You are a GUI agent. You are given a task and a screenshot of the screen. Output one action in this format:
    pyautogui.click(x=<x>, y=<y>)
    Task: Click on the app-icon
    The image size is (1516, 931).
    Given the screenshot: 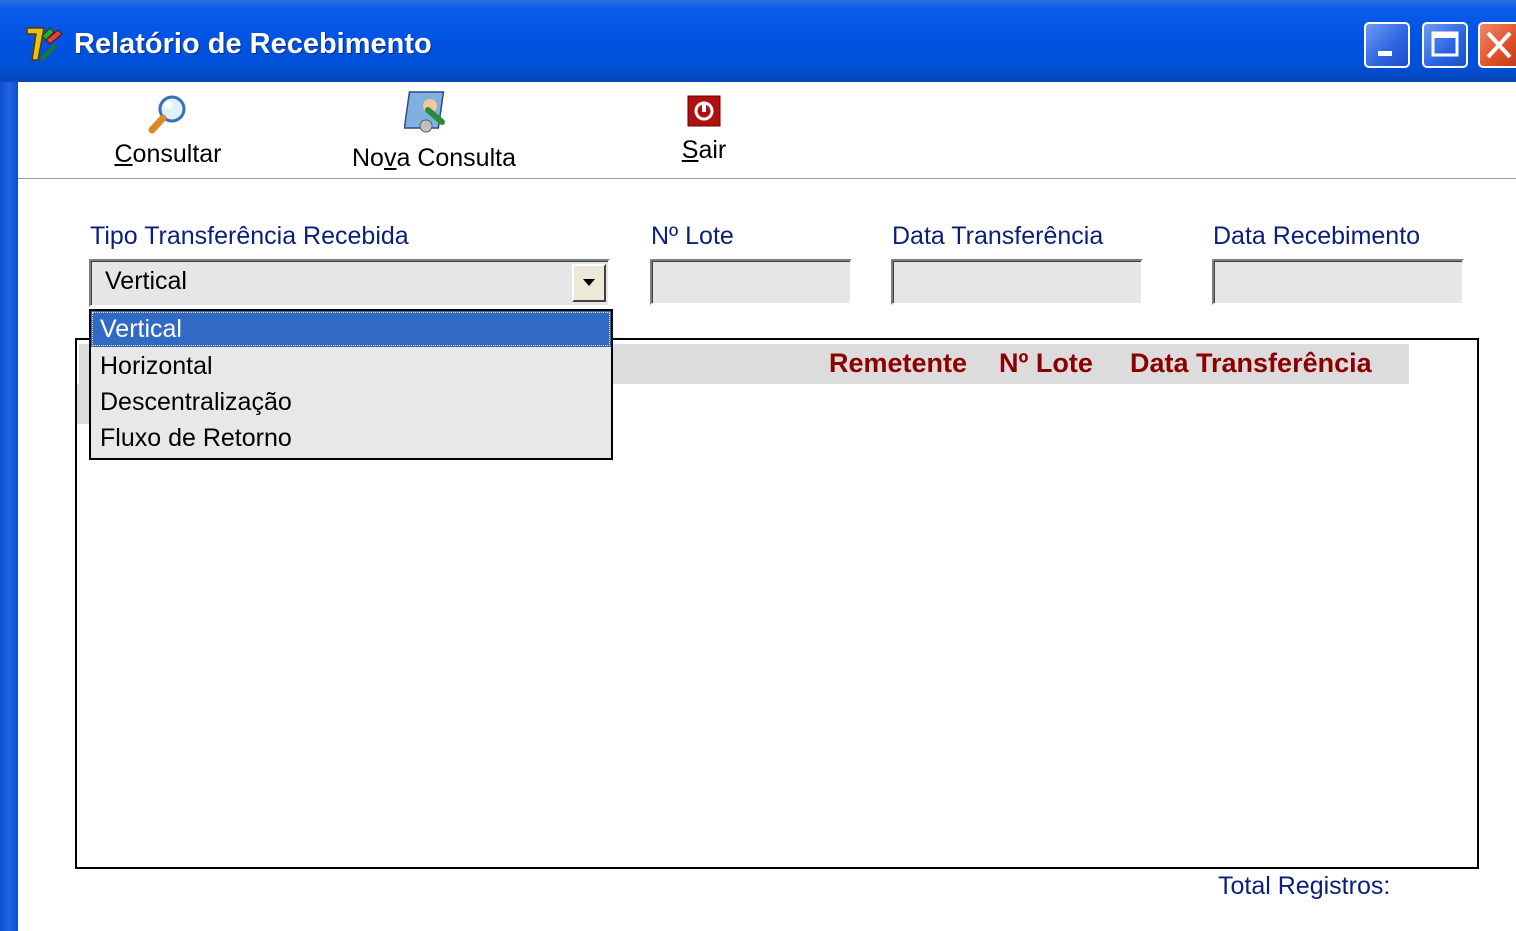 What is the action you would take?
    pyautogui.click(x=47, y=44)
    